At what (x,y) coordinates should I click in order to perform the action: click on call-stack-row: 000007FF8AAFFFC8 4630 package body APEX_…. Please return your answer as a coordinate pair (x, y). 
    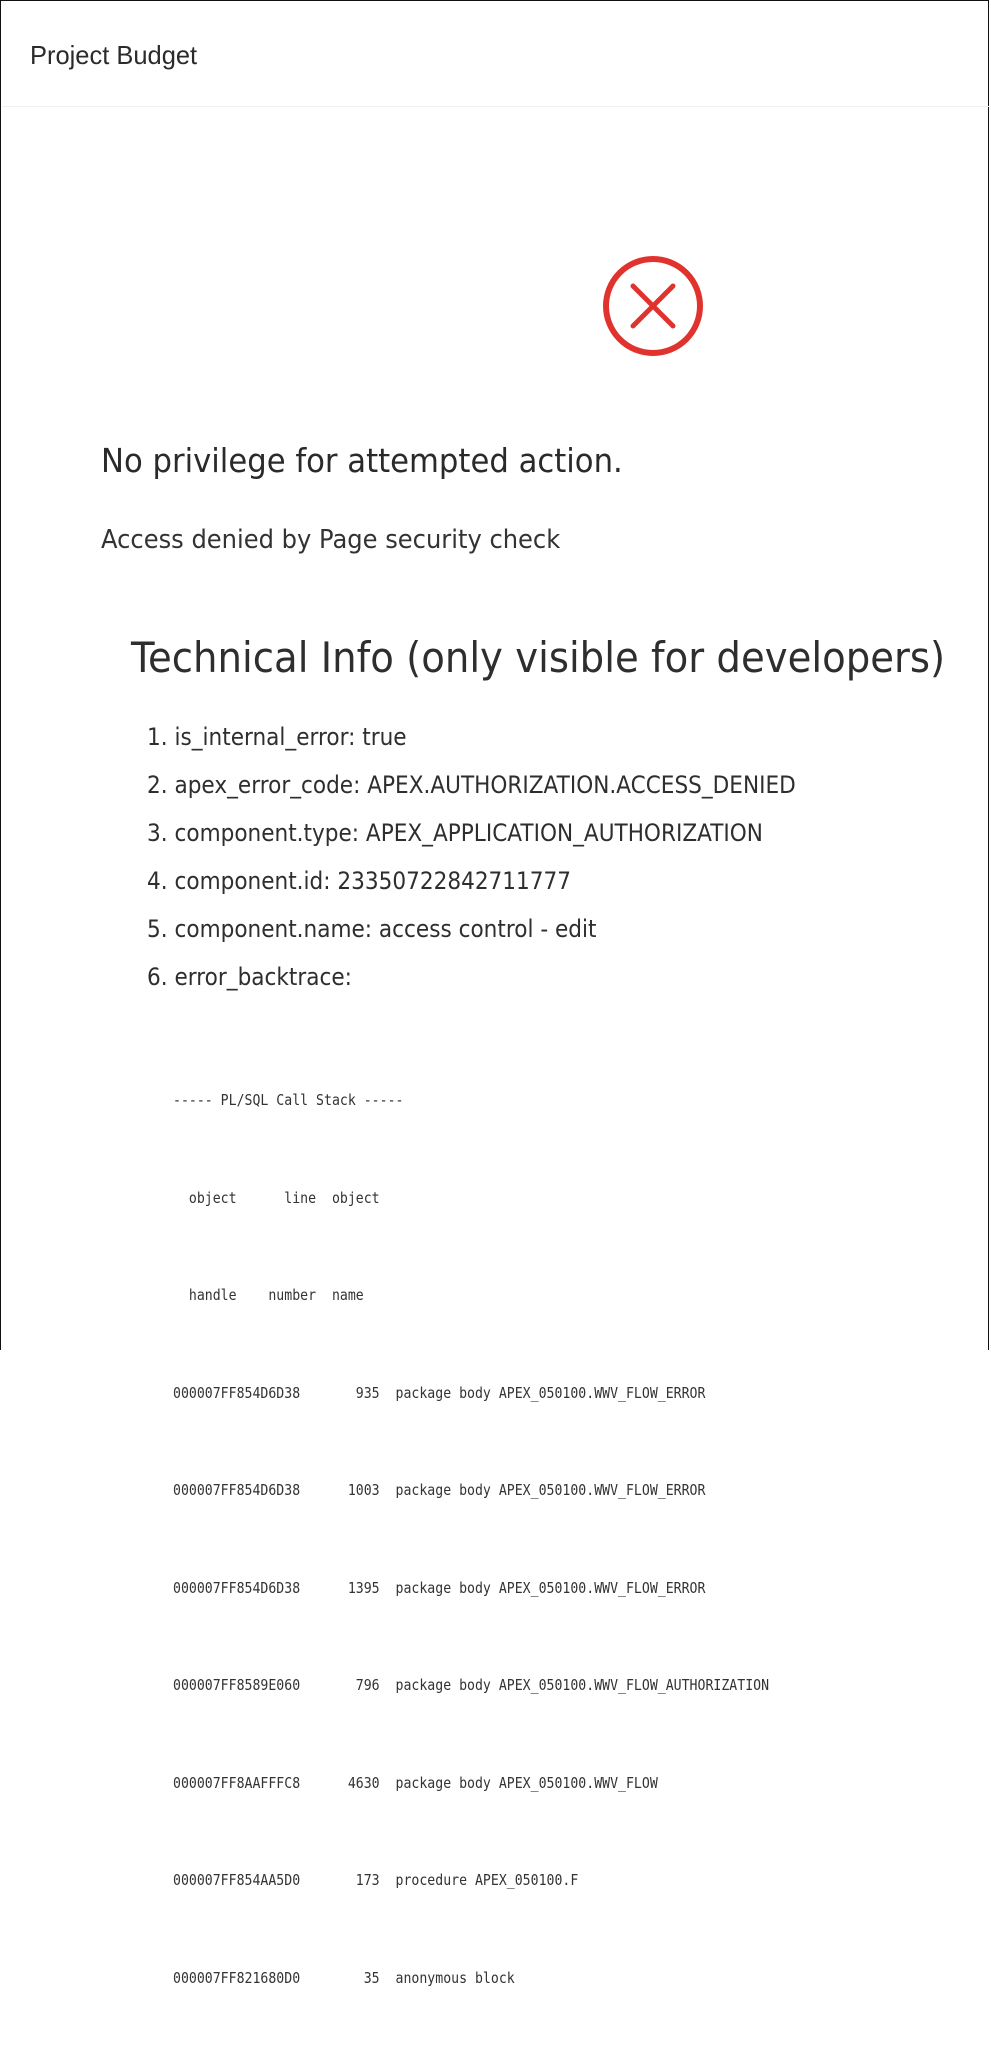
    Looking at the image, I should click on (415, 1782).